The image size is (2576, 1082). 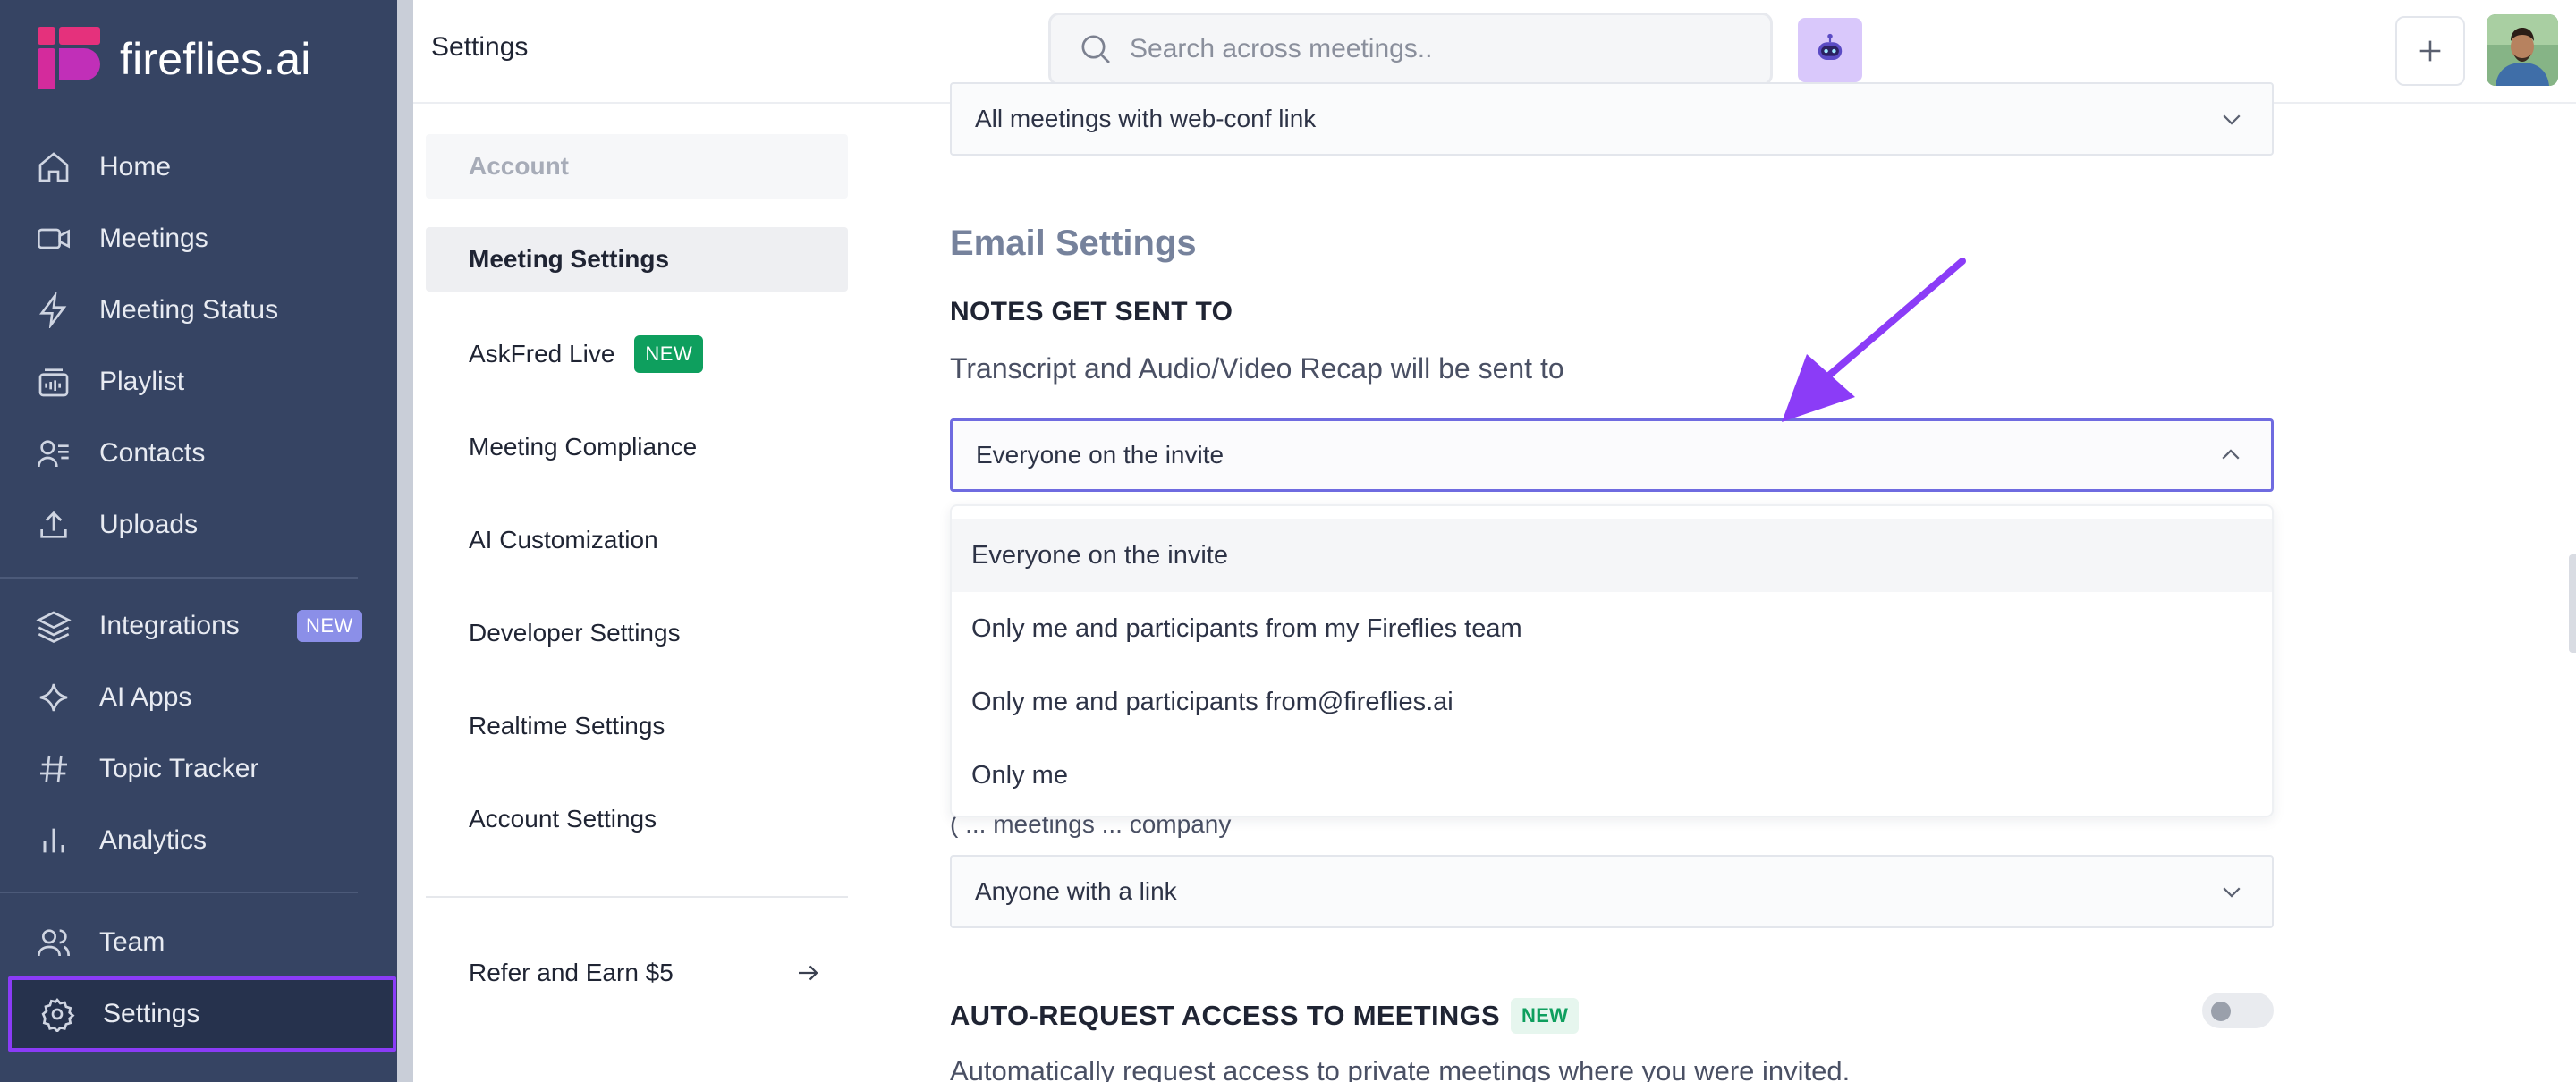 What do you see at coordinates (132, 942) in the screenshot?
I see `nav-label: Team` at bounding box center [132, 942].